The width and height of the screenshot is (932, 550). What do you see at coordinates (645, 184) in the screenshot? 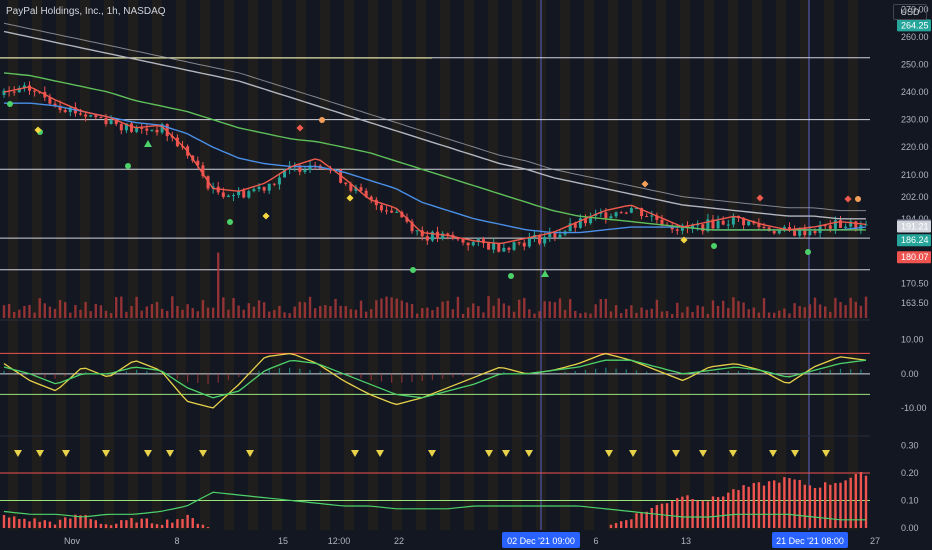
I see `signal-diamond` at bounding box center [645, 184].